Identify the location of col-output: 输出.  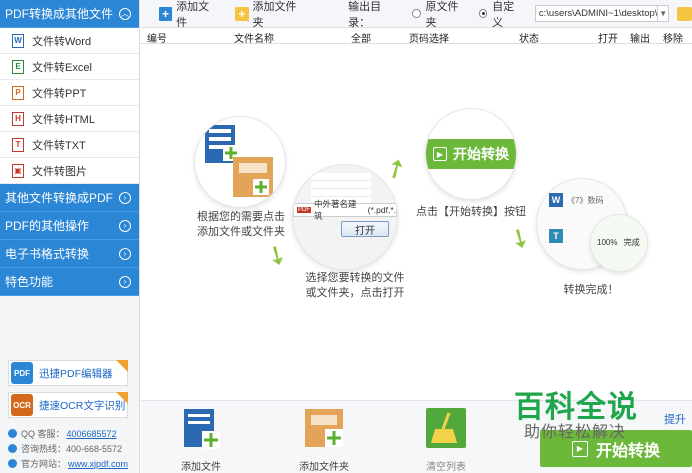
(640, 39).